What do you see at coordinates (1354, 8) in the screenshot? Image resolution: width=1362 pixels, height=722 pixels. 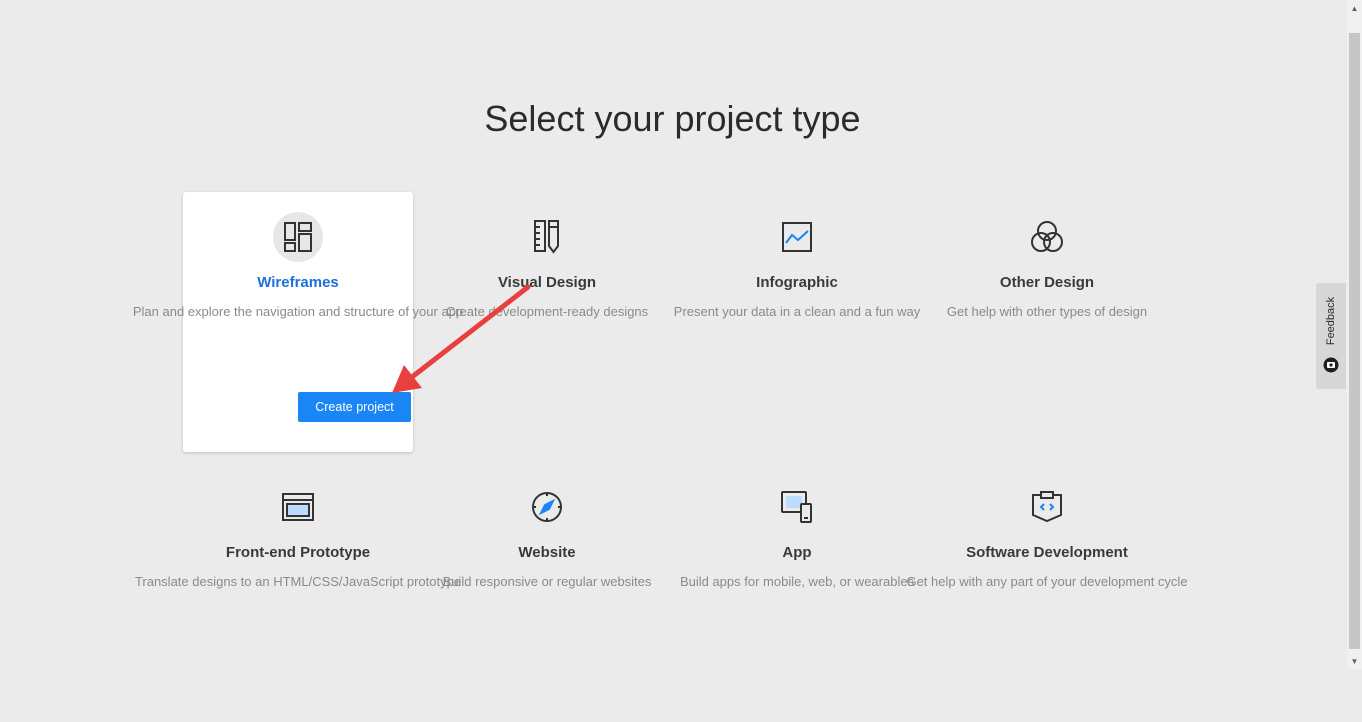 I see `scroll-up-arrow-icon: ▲` at bounding box center [1354, 8].